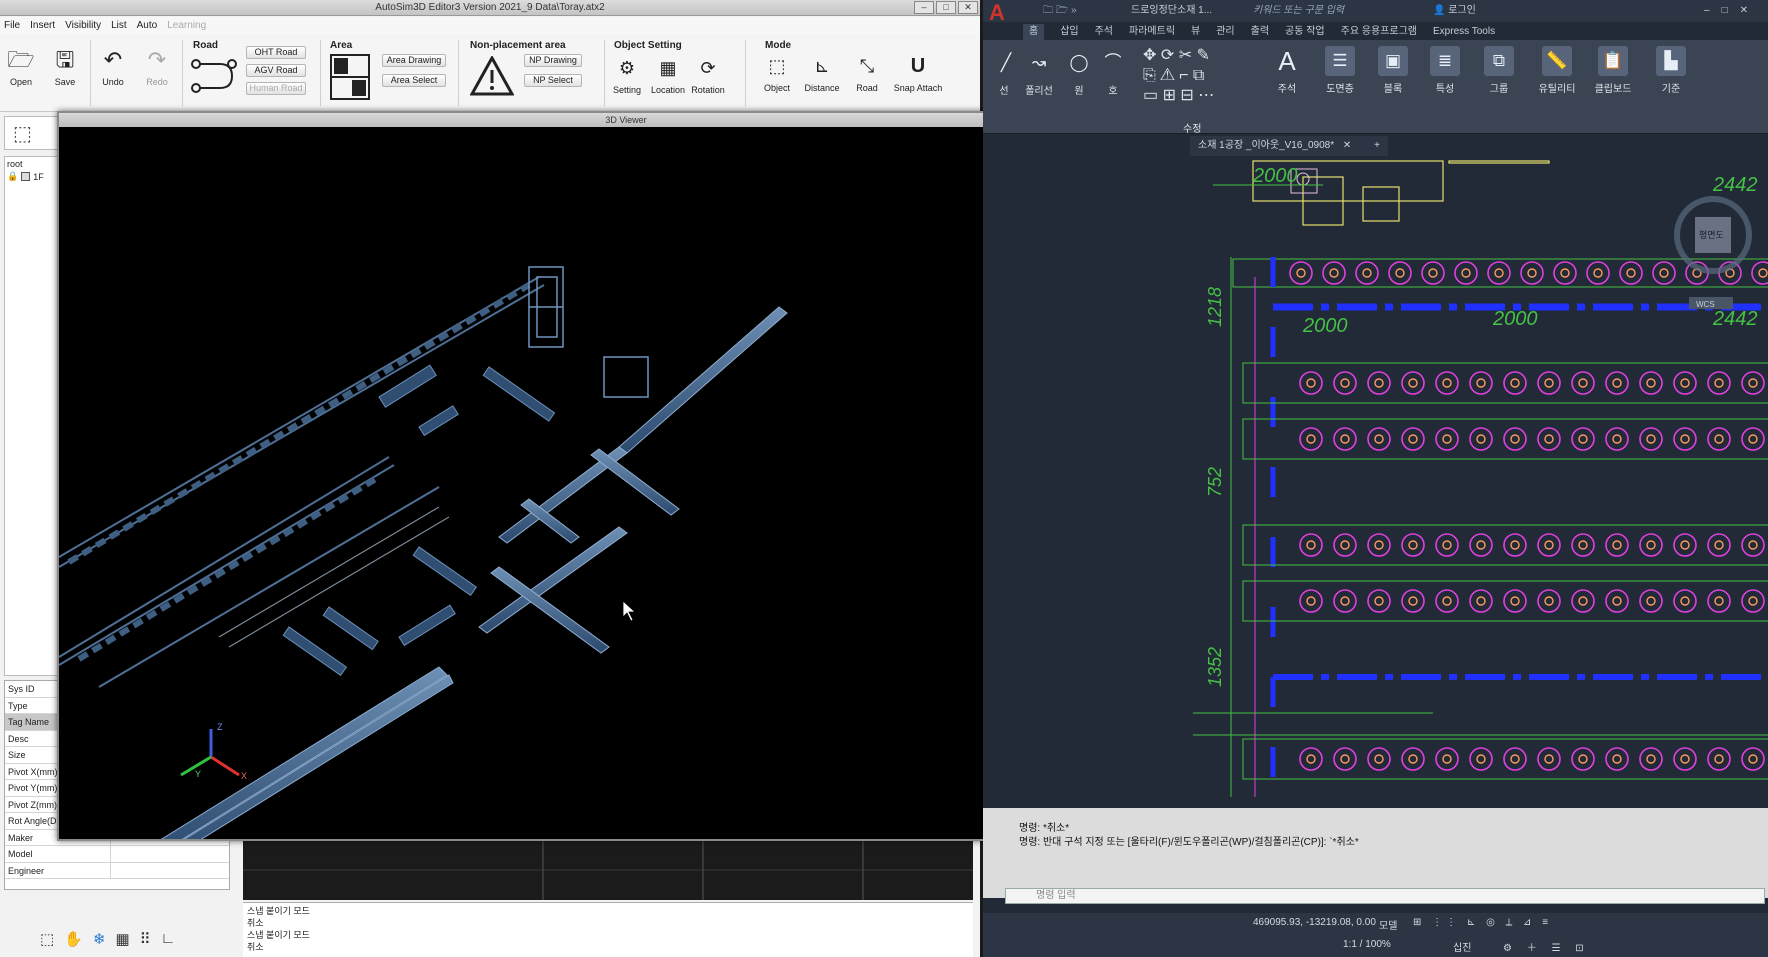  What do you see at coordinates (1287, 61) in the screenshot?
I see `text-a-icon: A` at bounding box center [1287, 61].